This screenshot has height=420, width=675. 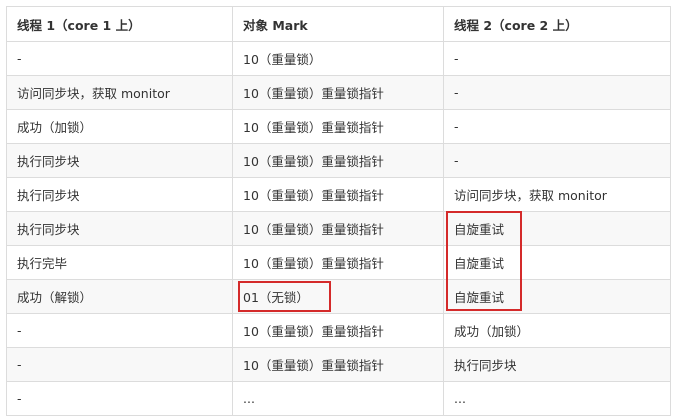 I want to click on table-row: - 10（重量锁）重量锁指针 执行同步块, so click(x=338, y=364).